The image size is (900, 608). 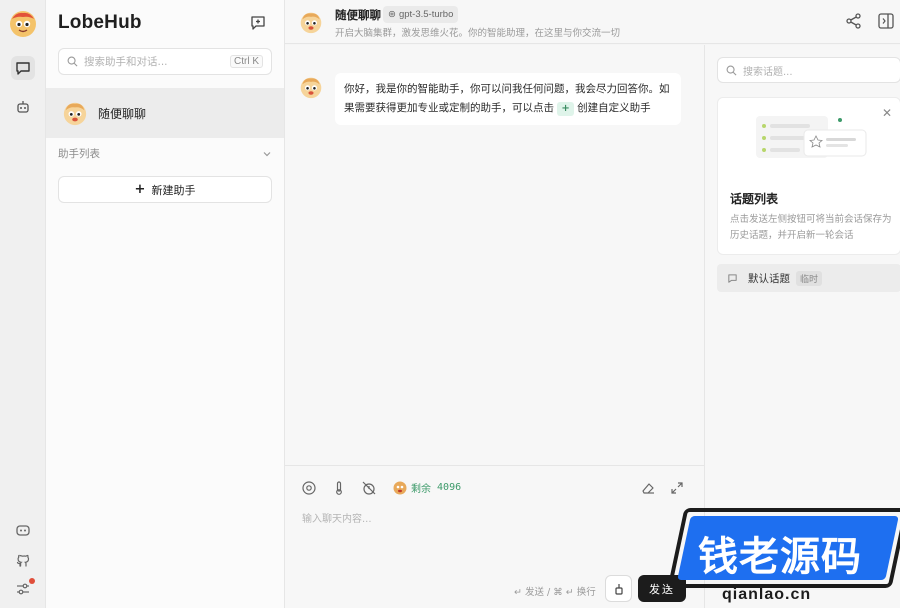 I want to click on share-icon, so click(x=853, y=21).